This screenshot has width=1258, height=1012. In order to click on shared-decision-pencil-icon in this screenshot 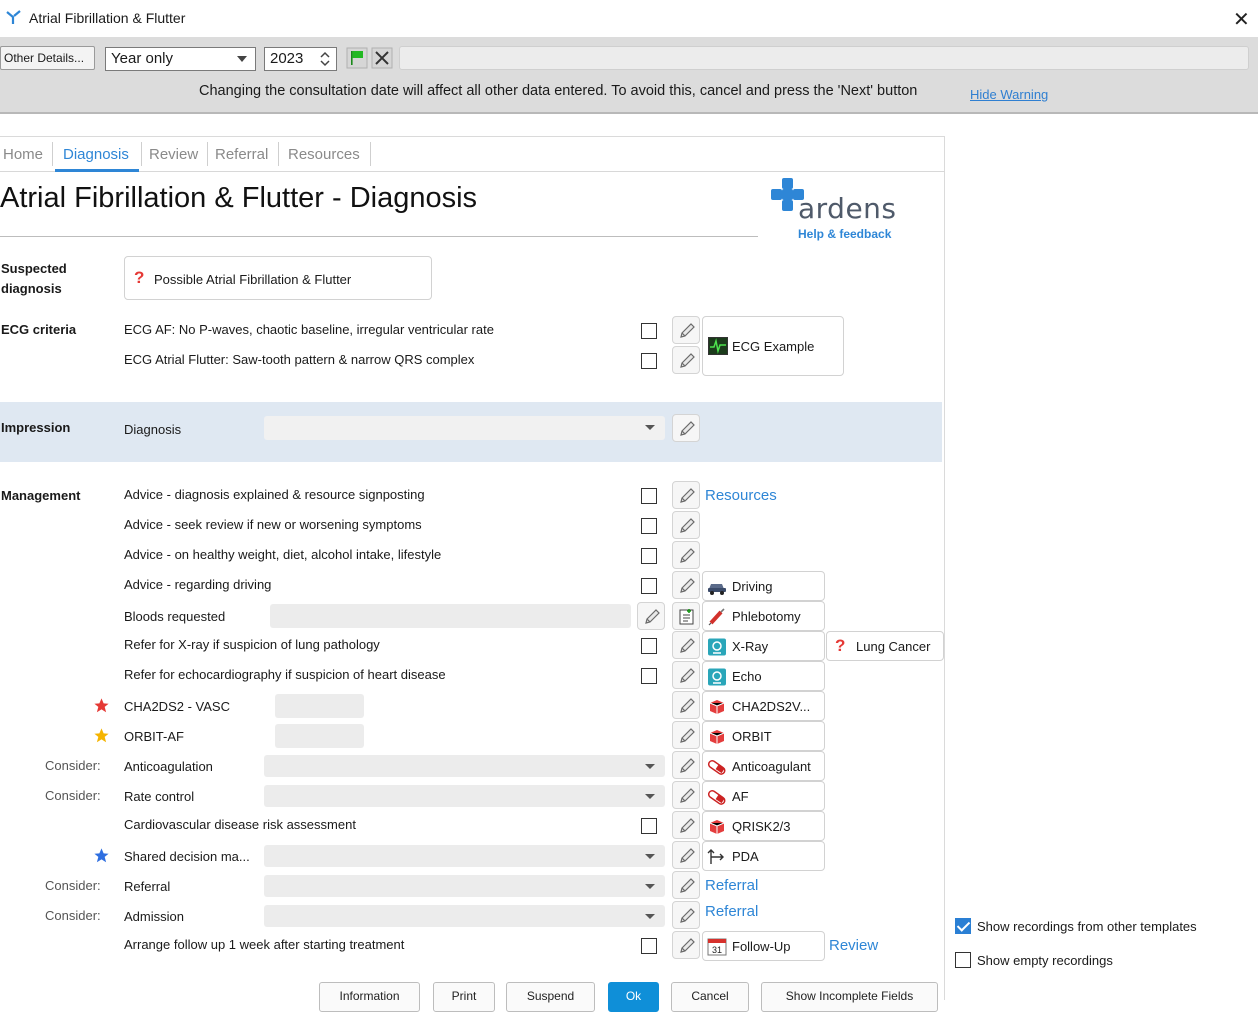, I will do `click(686, 855)`.